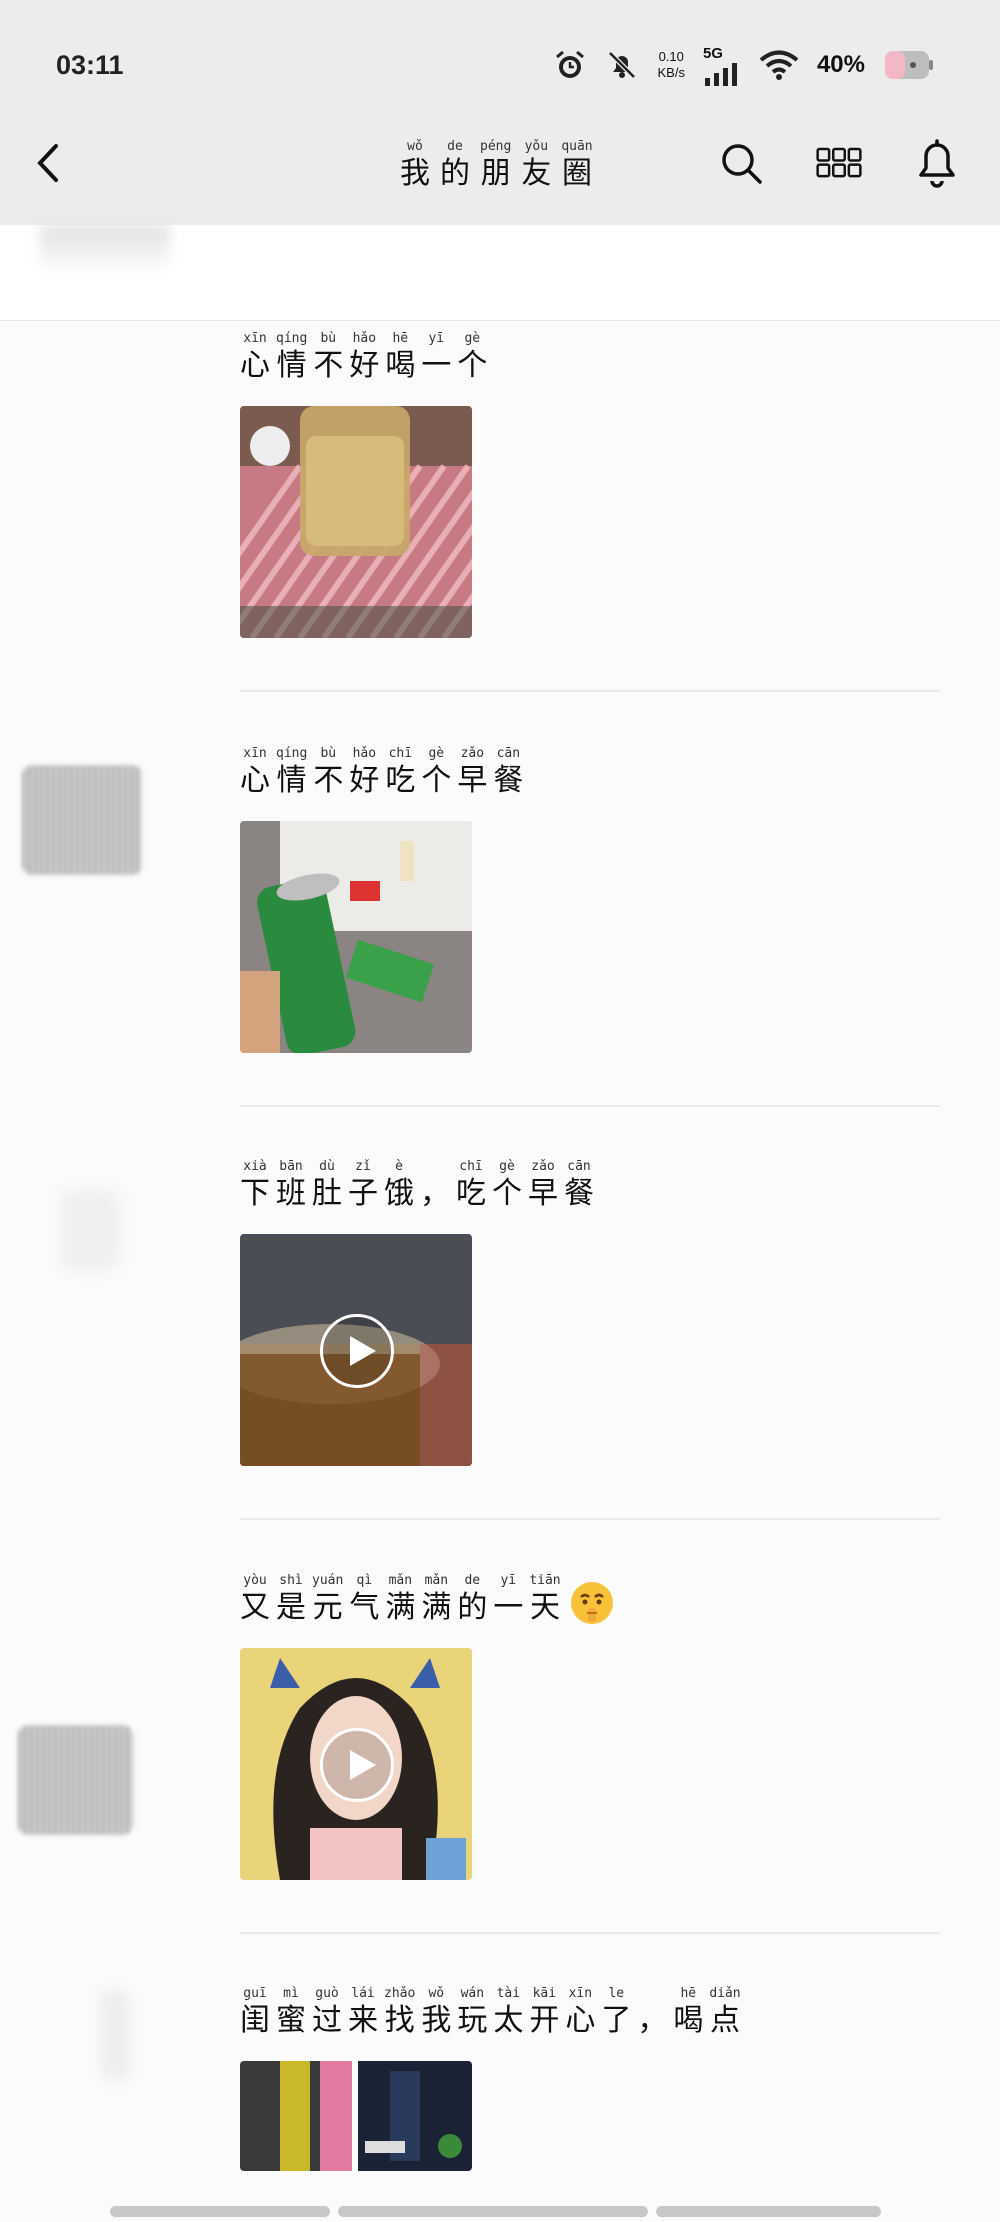 This screenshot has width=1000, height=2222. What do you see at coordinates (255, 1580) in the screenshot?
I see `pinyin-label: yòu` at bounding box center [255, 1580].